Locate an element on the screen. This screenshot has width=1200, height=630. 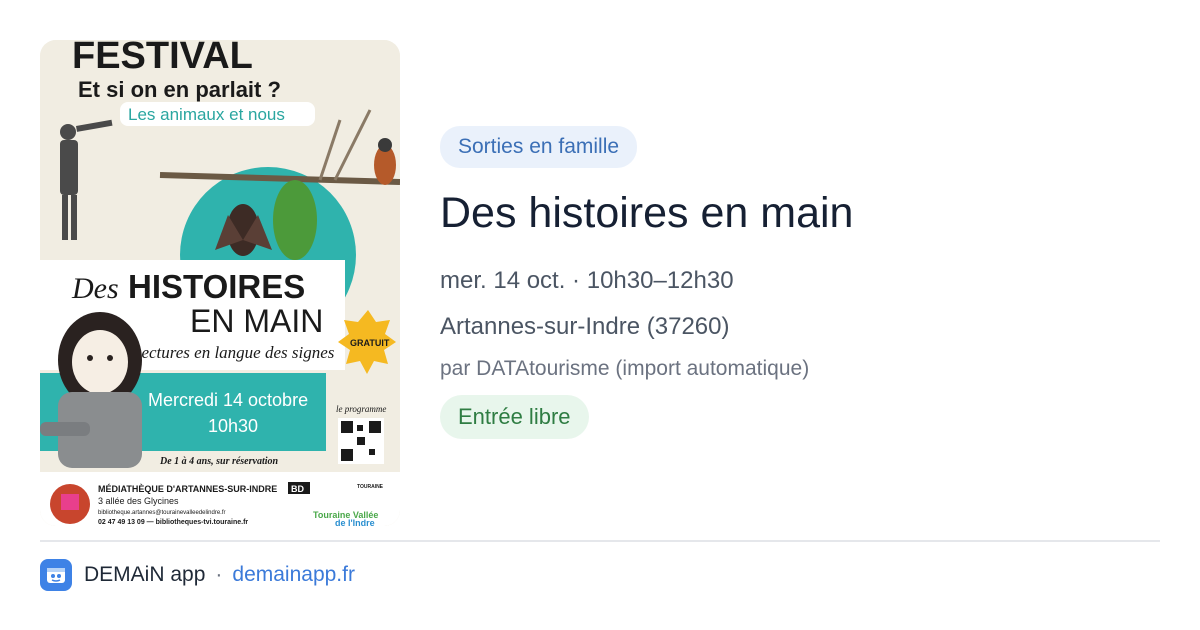
poster-subtitle: Et si on en parlait ? is located at coordinates (179, 89).